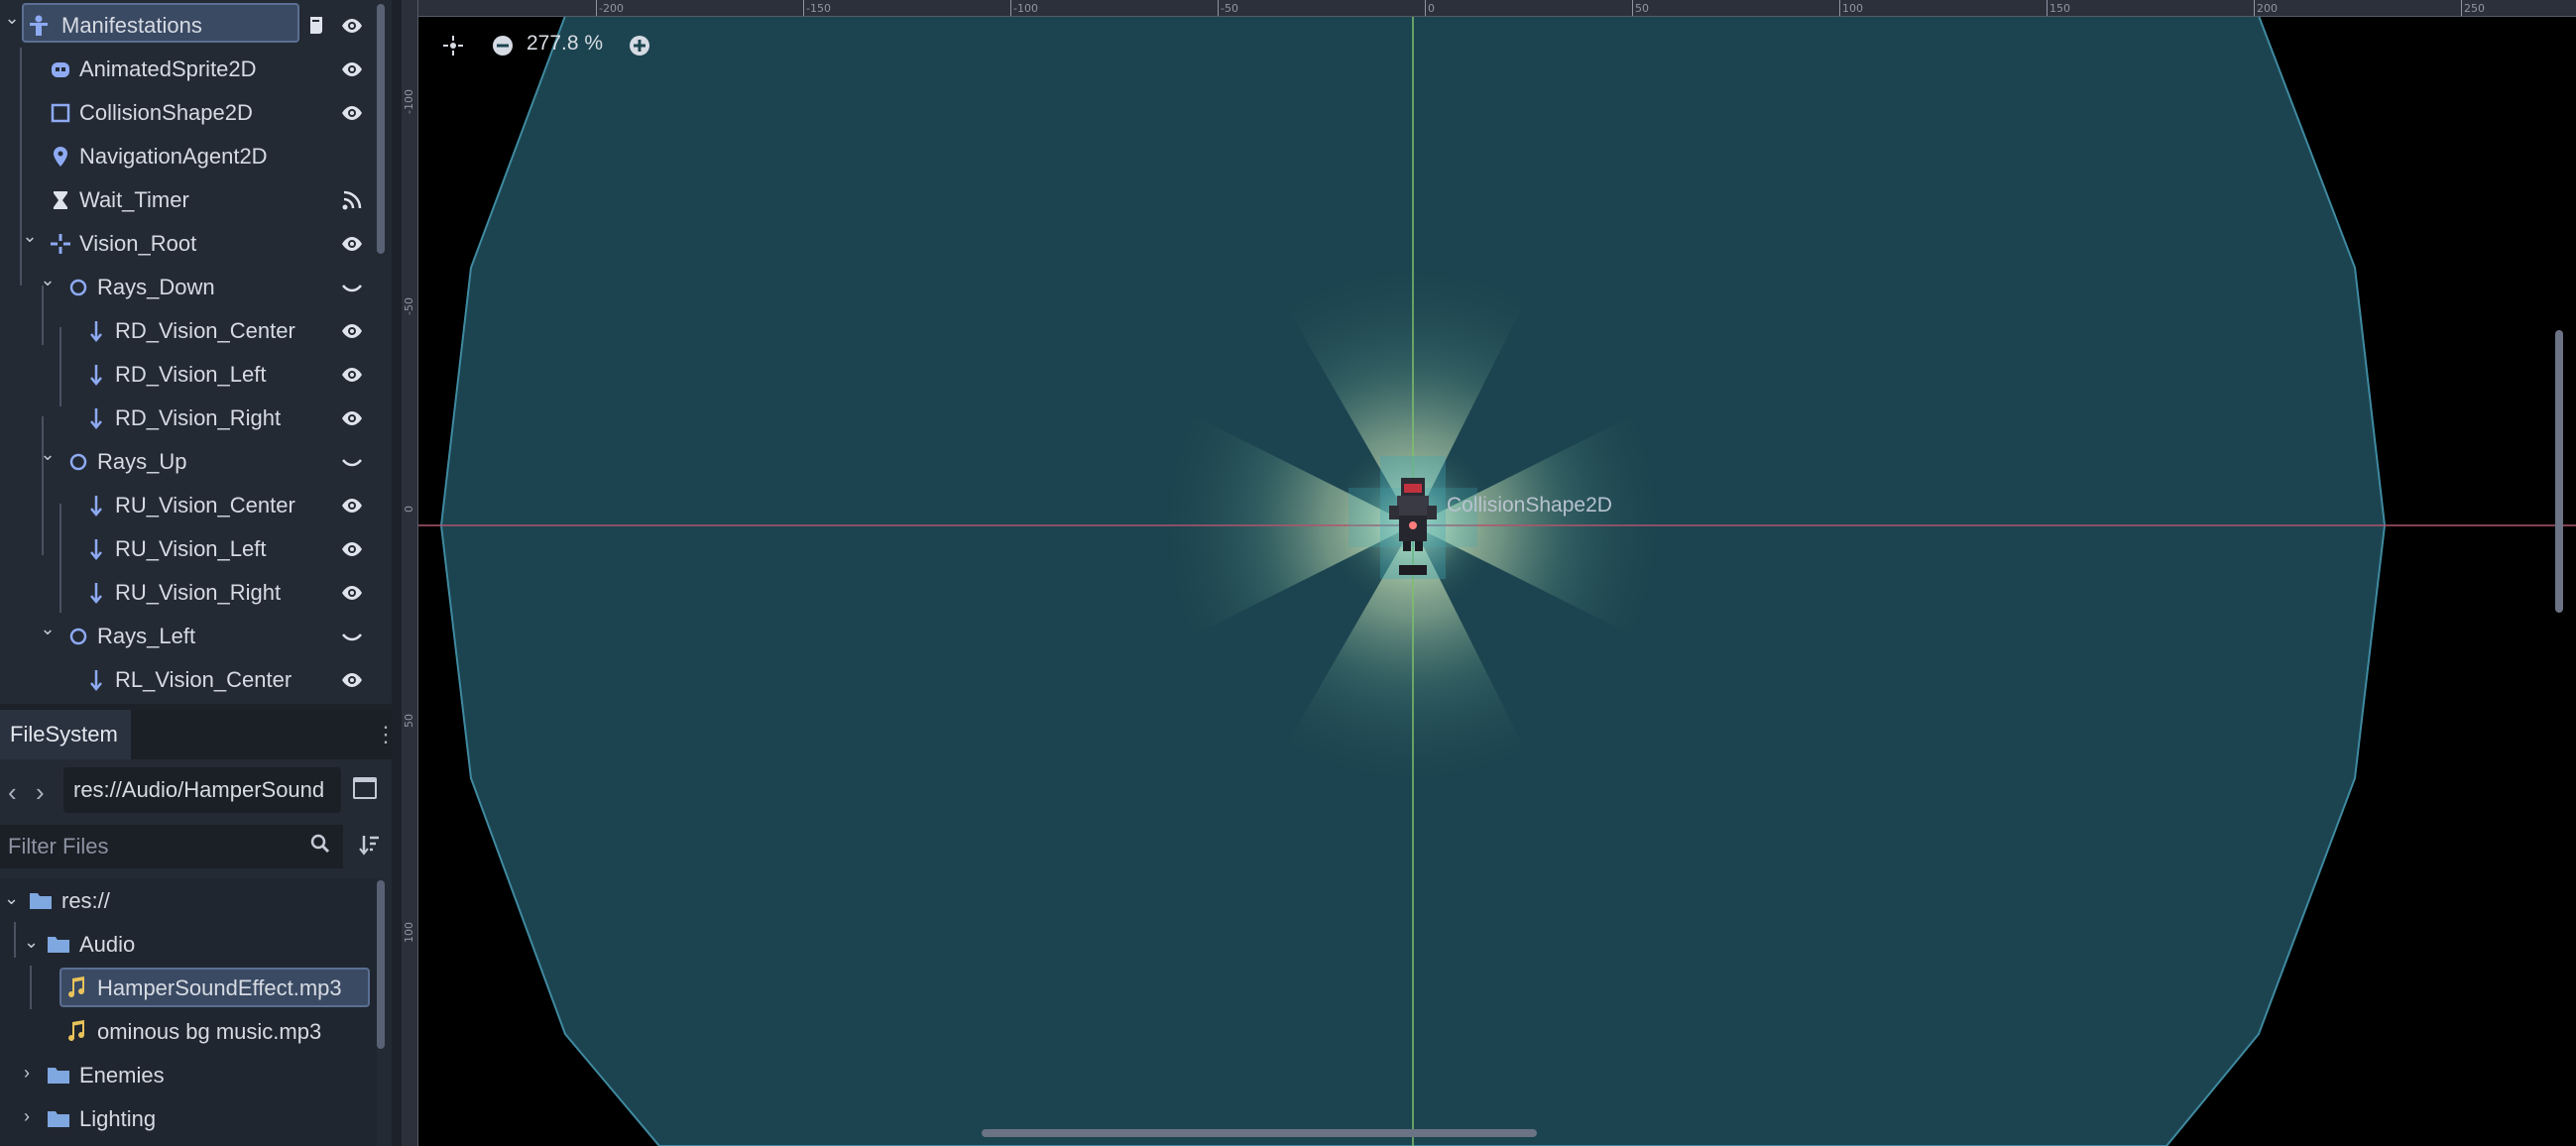 This screenshot has width=2576, height=1146. What do you see at coordinates (196, 200) in the screenshot?
I see `scene-node-row: Wait_Timer` at bounding box center [196, 200].